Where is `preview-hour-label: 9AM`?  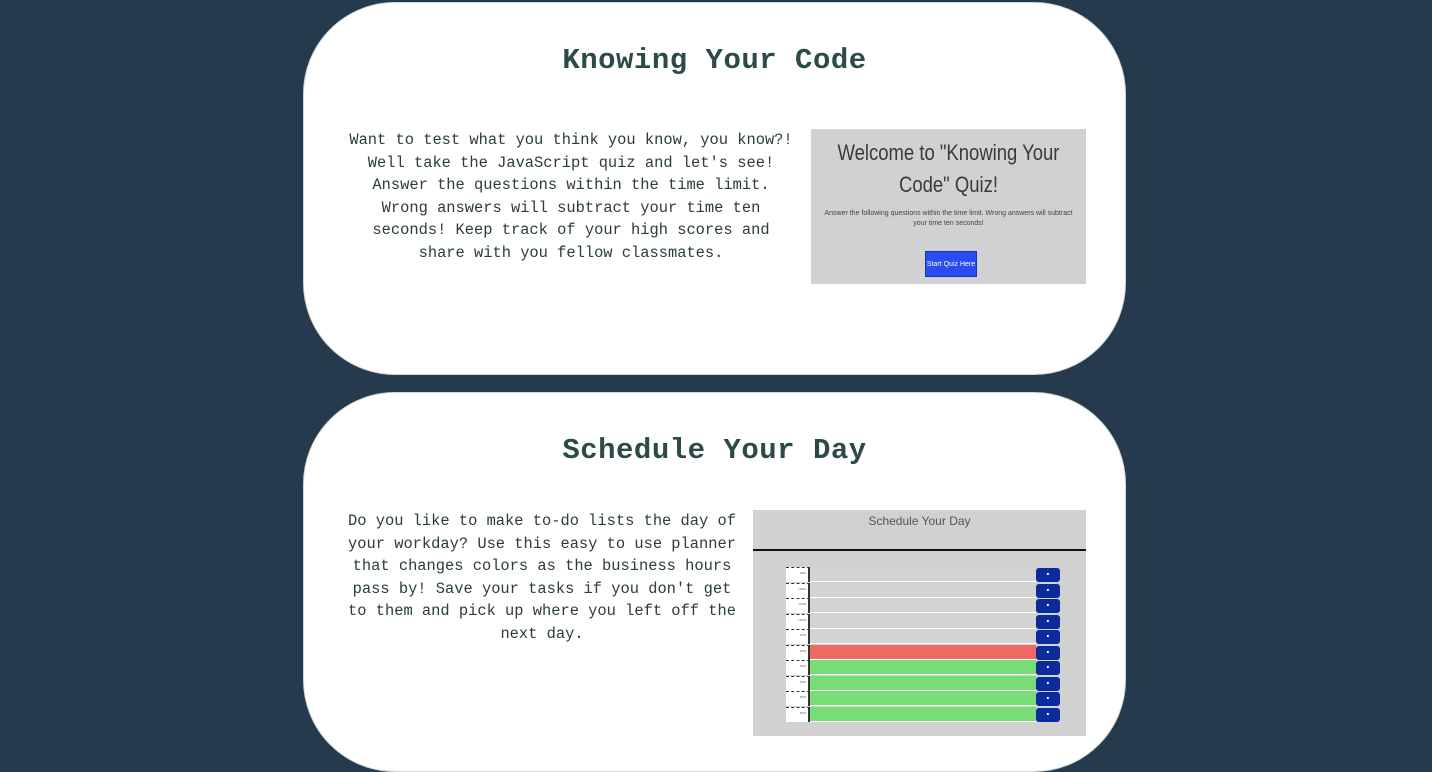 preview-hour-label: 9AM is located at coordinates (798, 574).